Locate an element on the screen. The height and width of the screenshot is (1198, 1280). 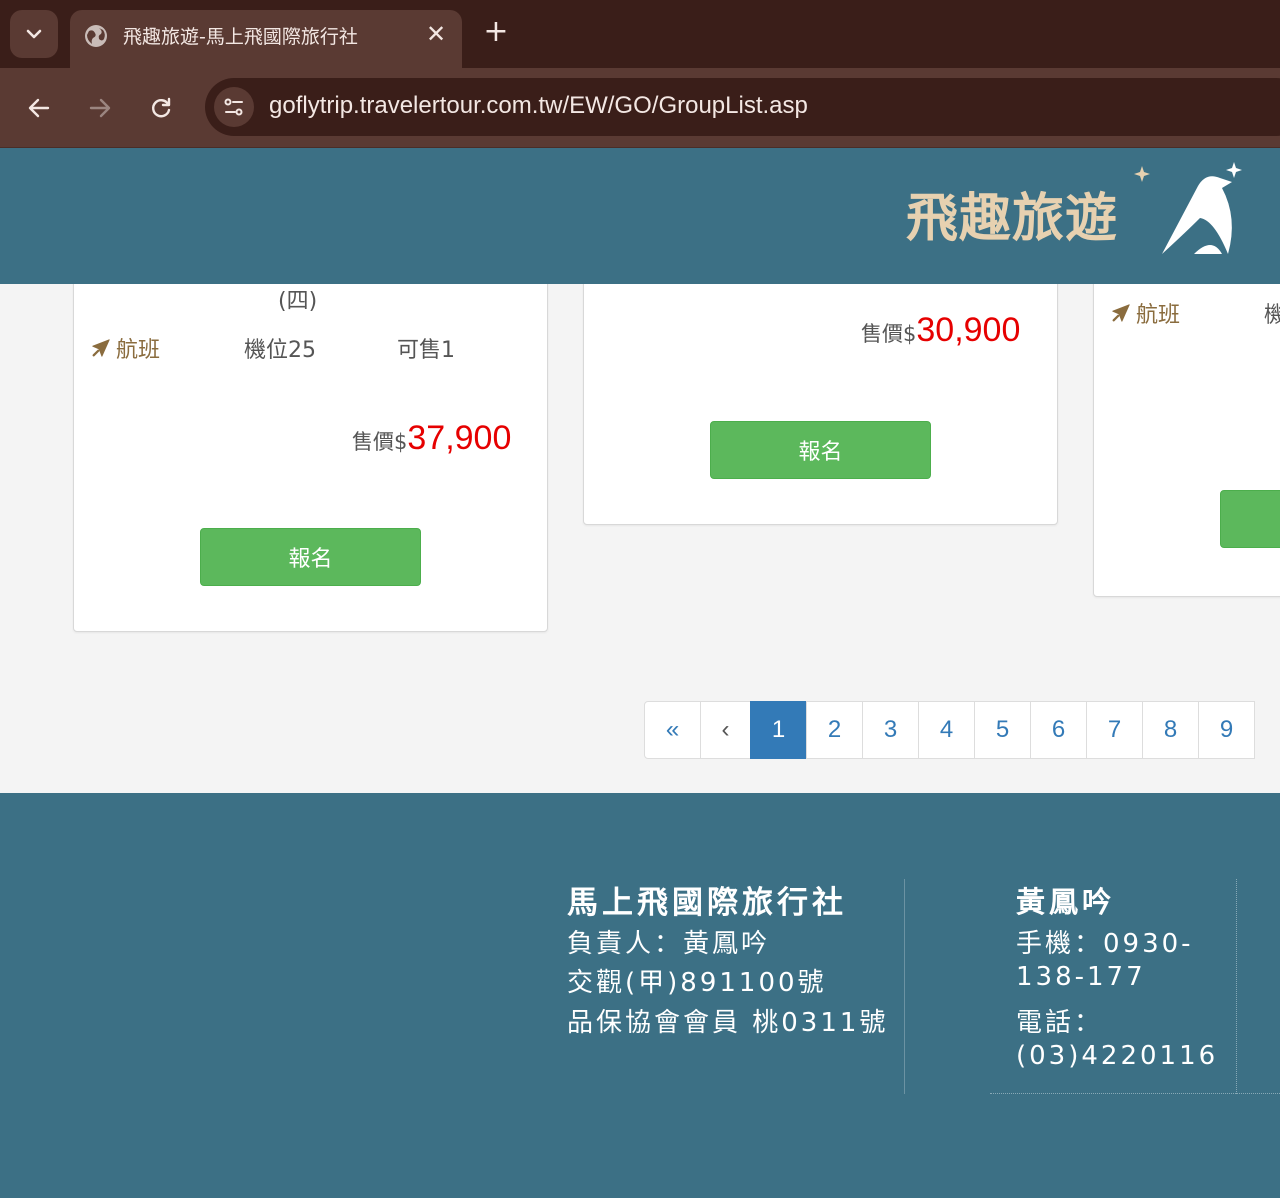
site-header: 飛趣旅遊 is located at coordinates (640, 216).